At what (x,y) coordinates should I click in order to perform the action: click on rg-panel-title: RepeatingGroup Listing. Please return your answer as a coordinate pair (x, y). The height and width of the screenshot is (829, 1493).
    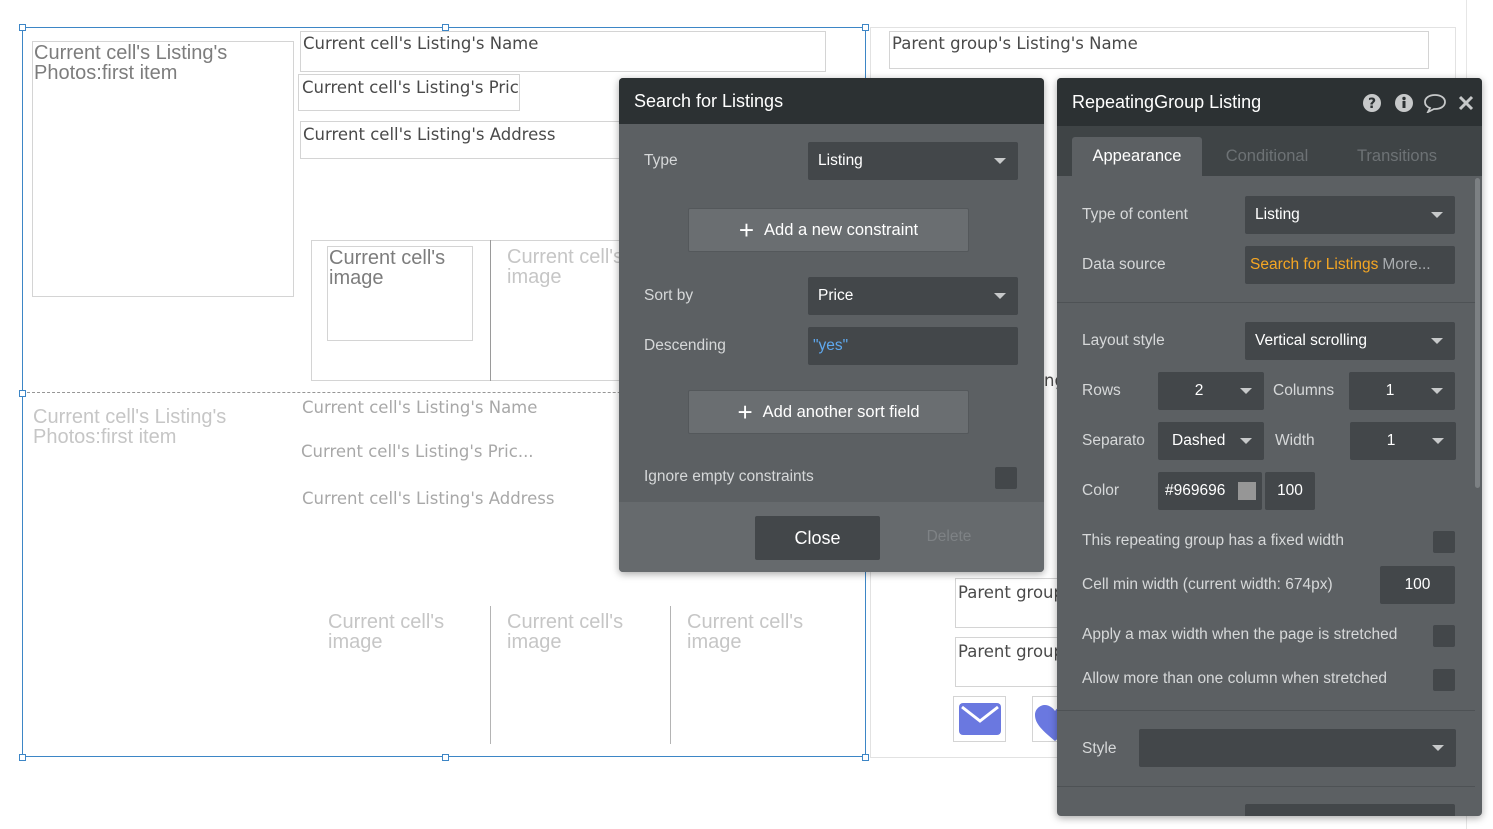
    Looking at the image, I should click on (1167, 102).